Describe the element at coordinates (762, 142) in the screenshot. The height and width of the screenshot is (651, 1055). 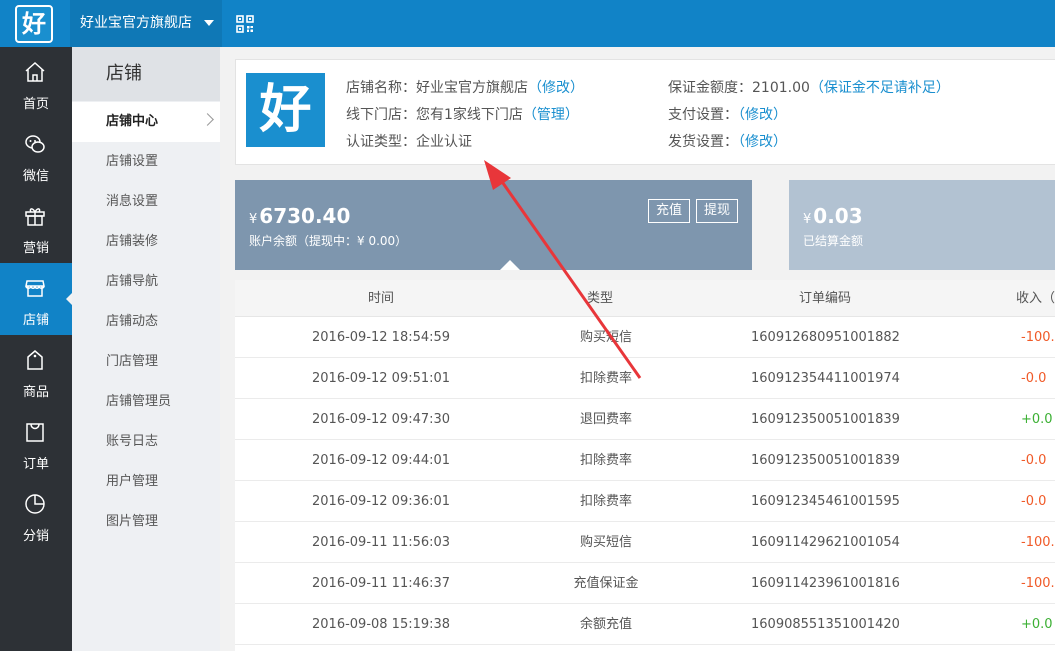
I see `edit-shipping-link: （修改）` at that location.